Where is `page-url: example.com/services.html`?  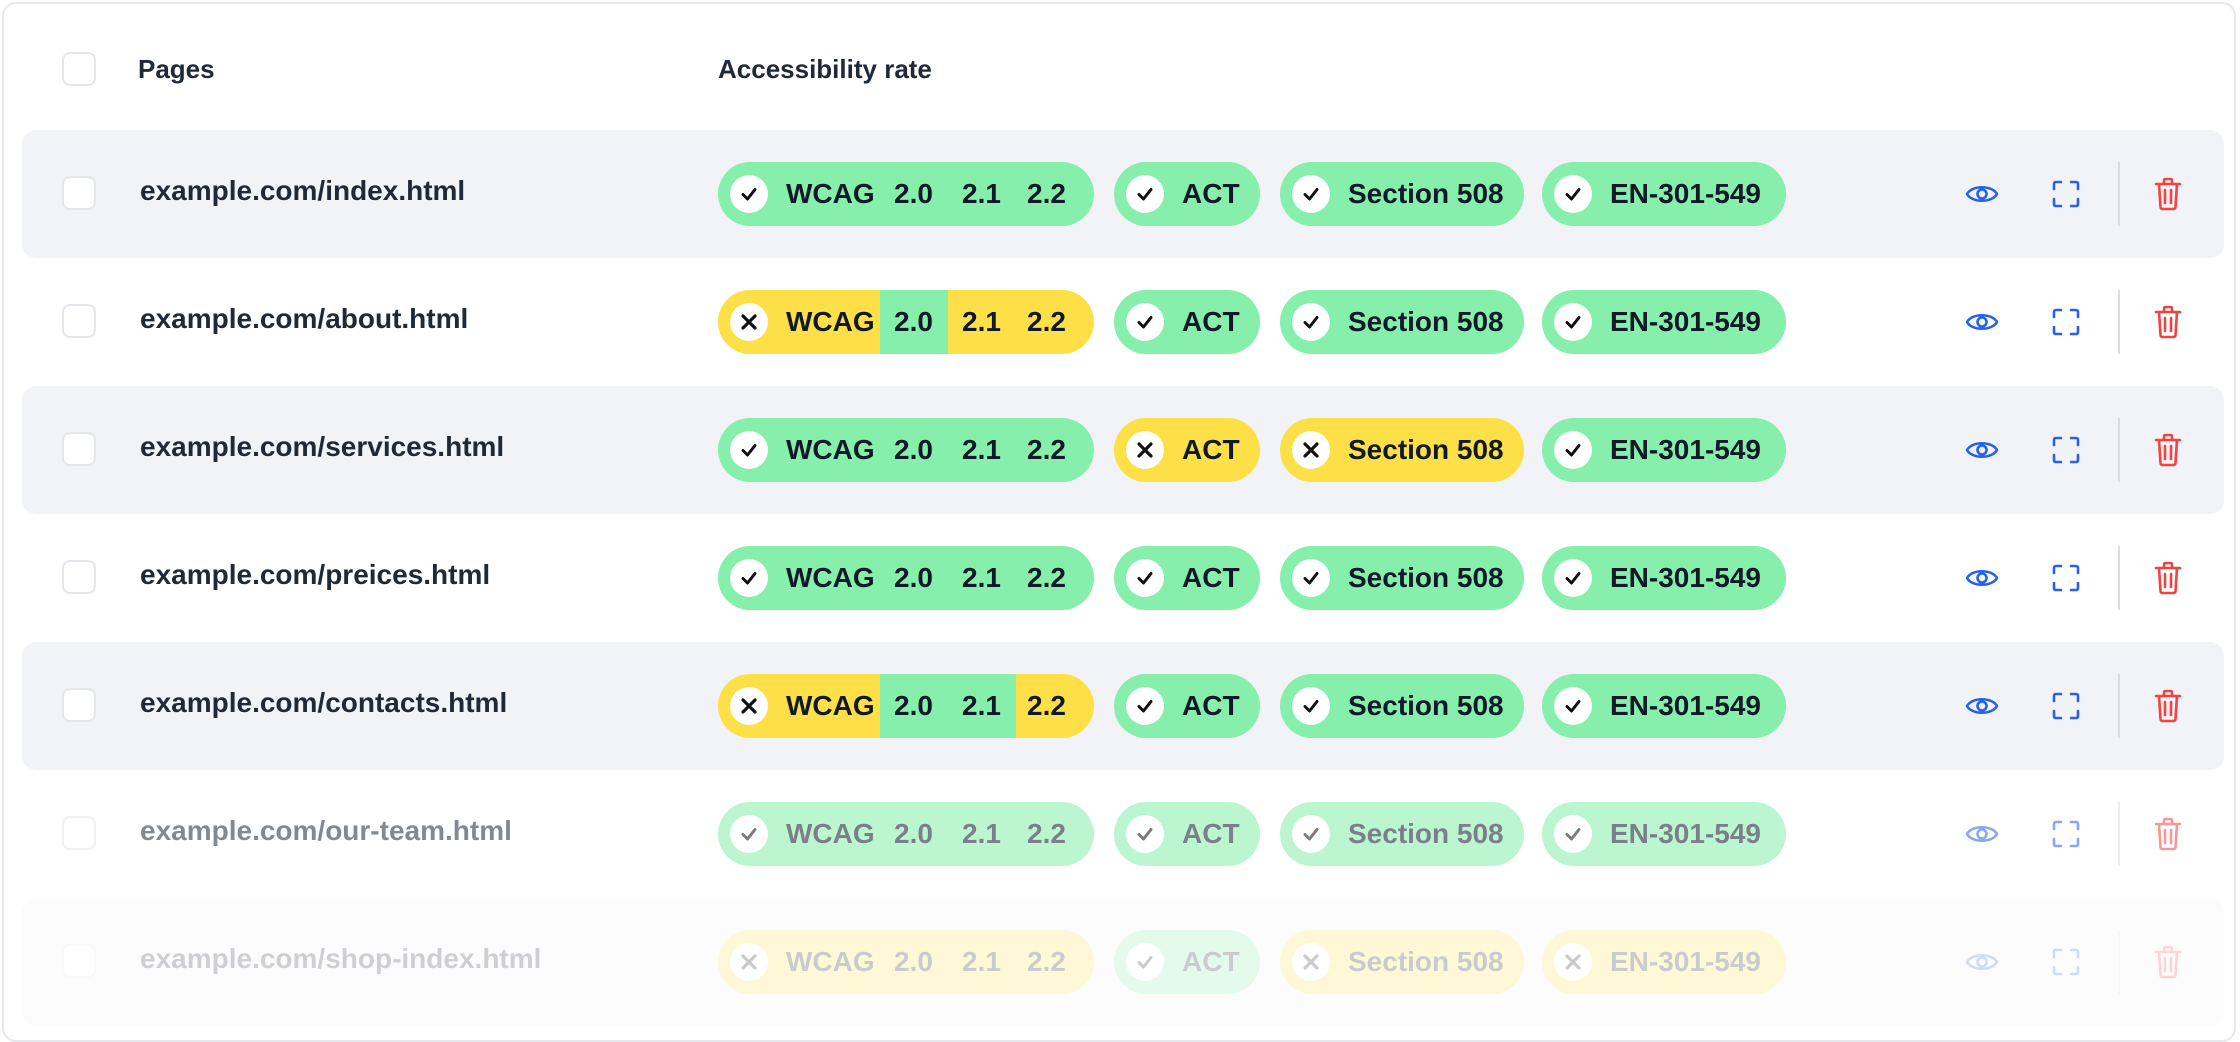 page-url: example.com/services.html is located at coordinates (322, 447).